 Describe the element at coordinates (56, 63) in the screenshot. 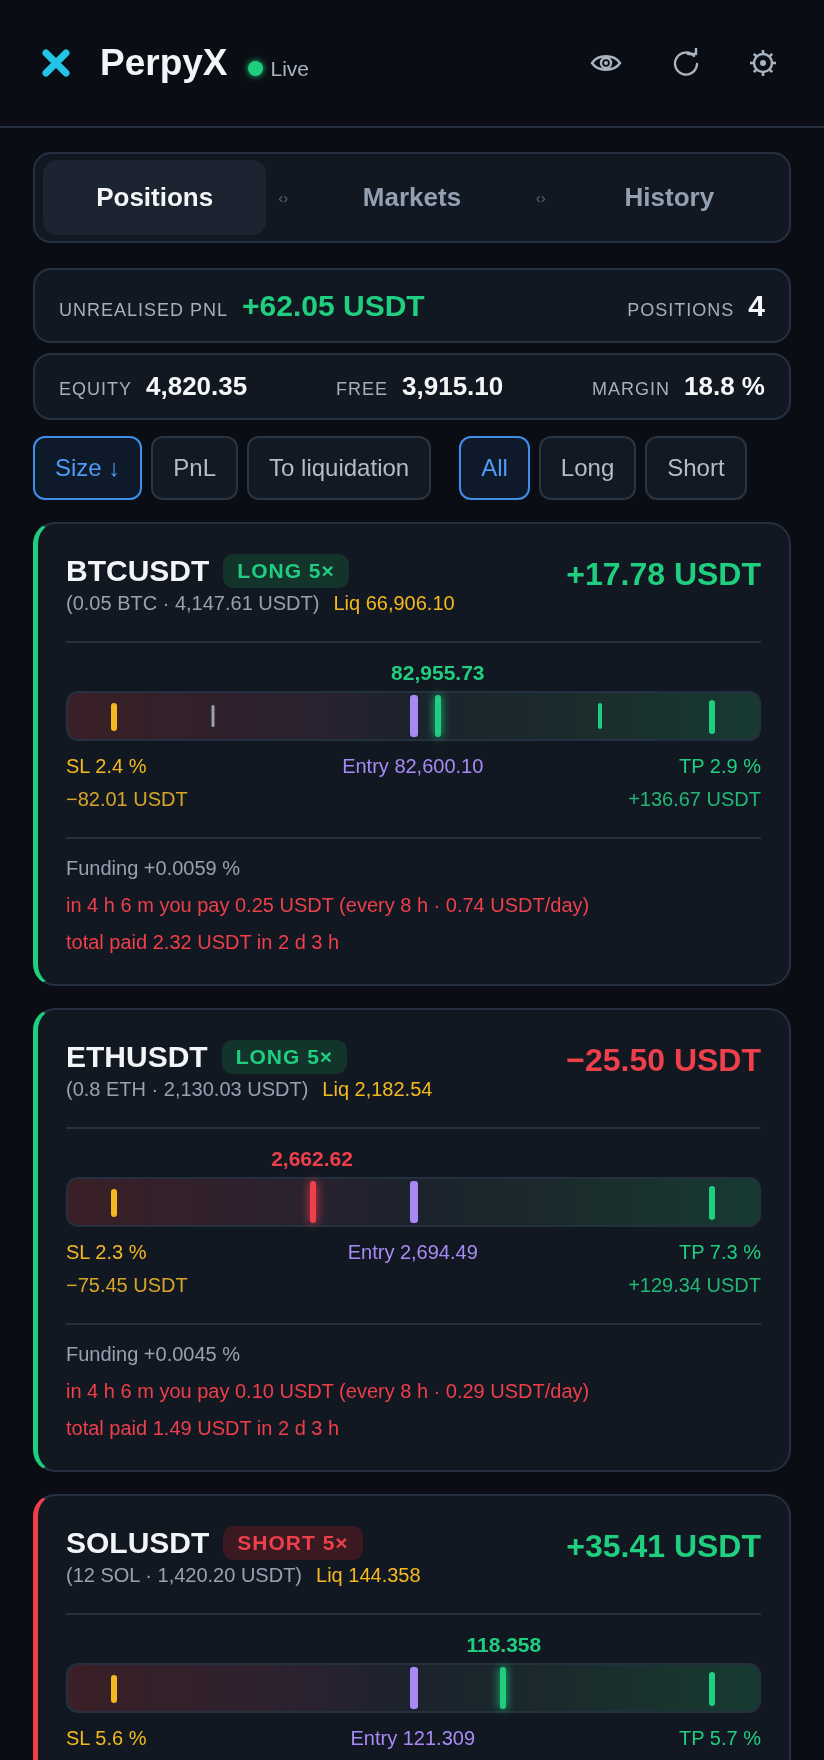

I see `cross-logo-icon` at that location.